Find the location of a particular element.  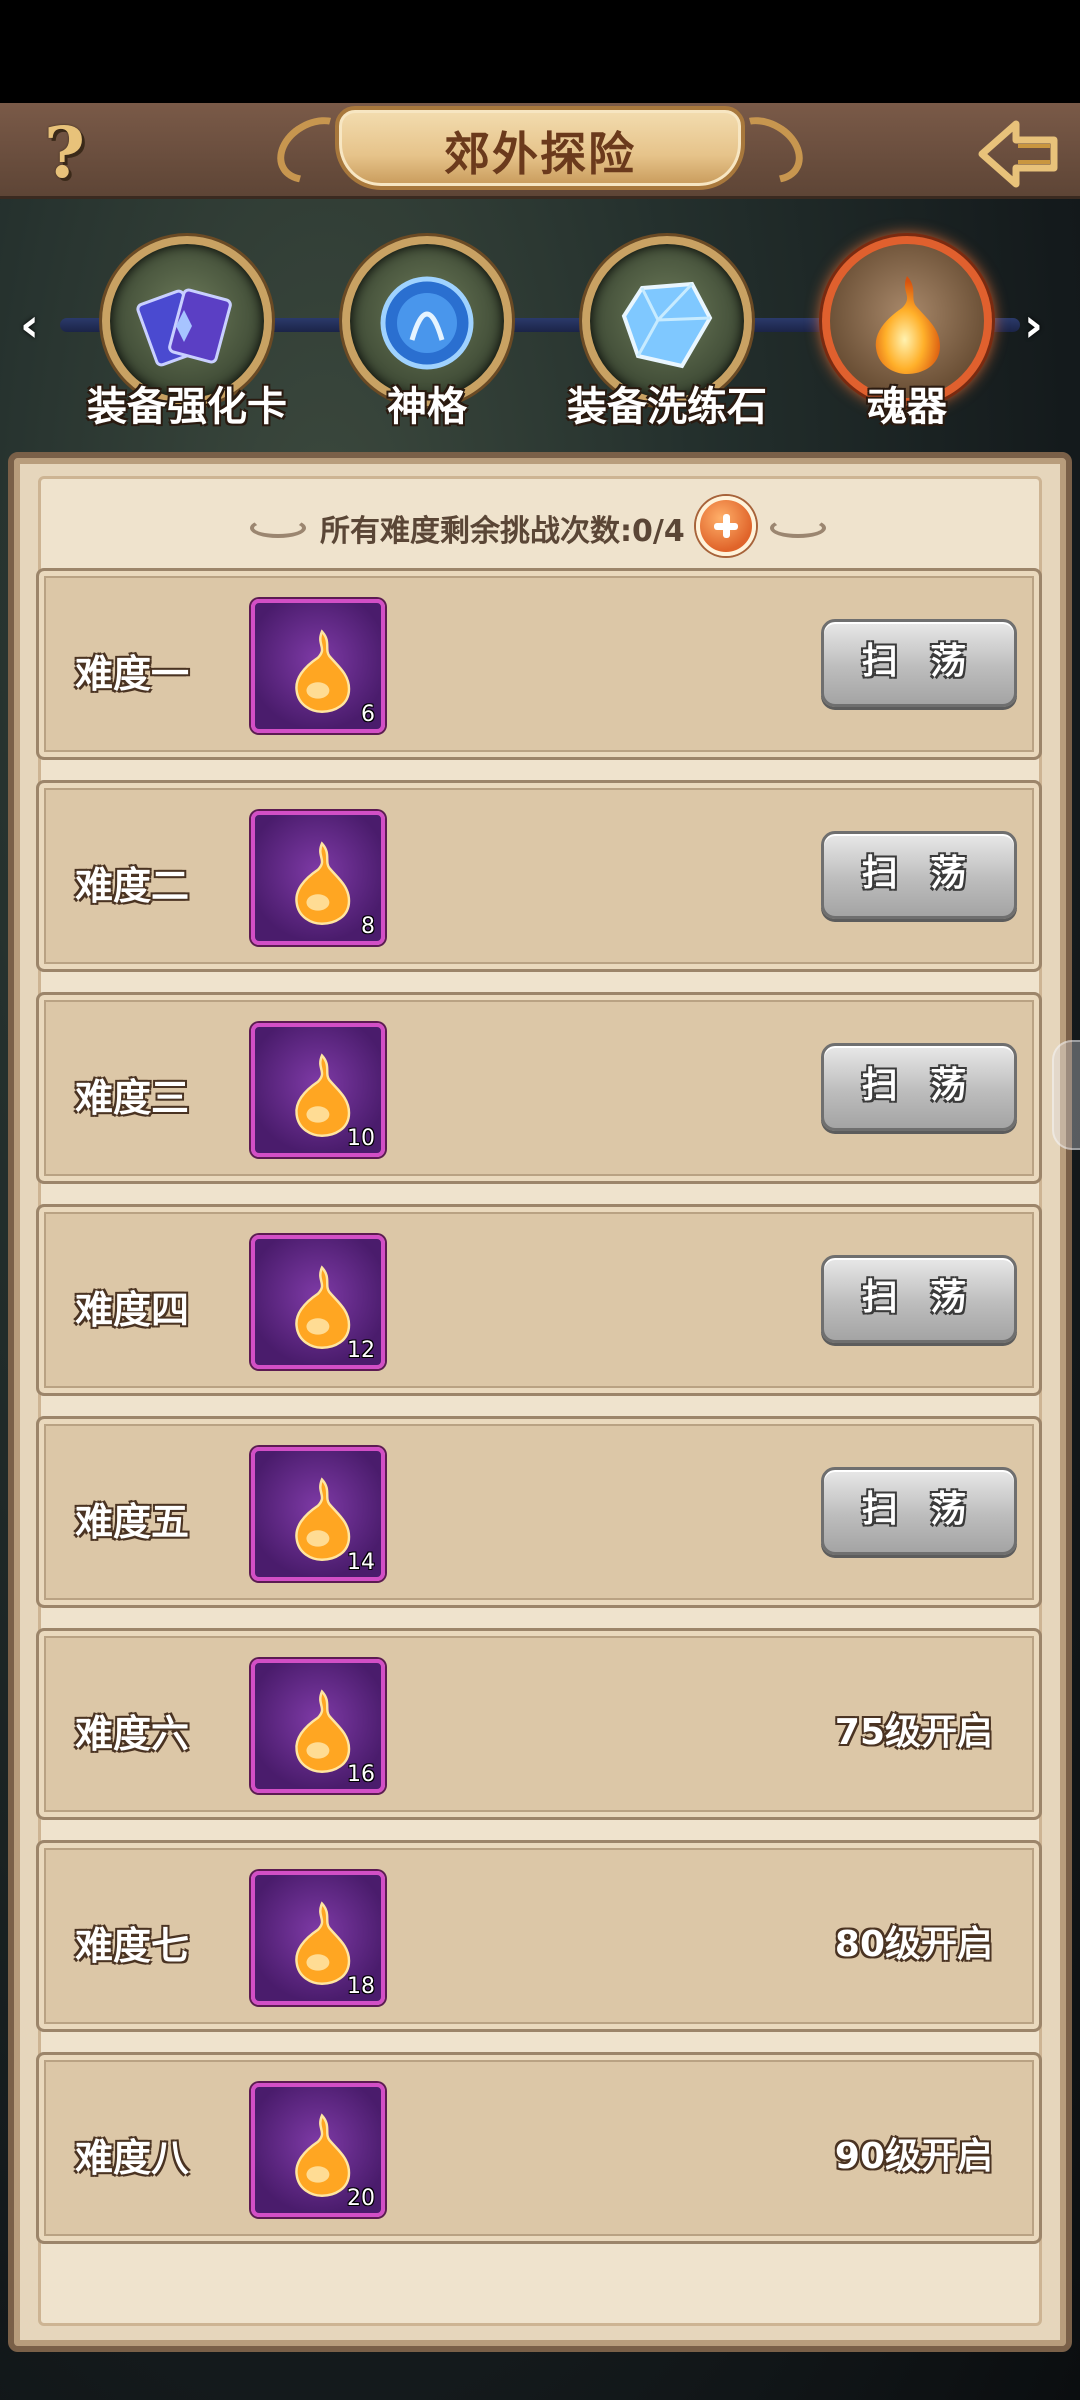

orb-icon is located at coordinates (427, 323).